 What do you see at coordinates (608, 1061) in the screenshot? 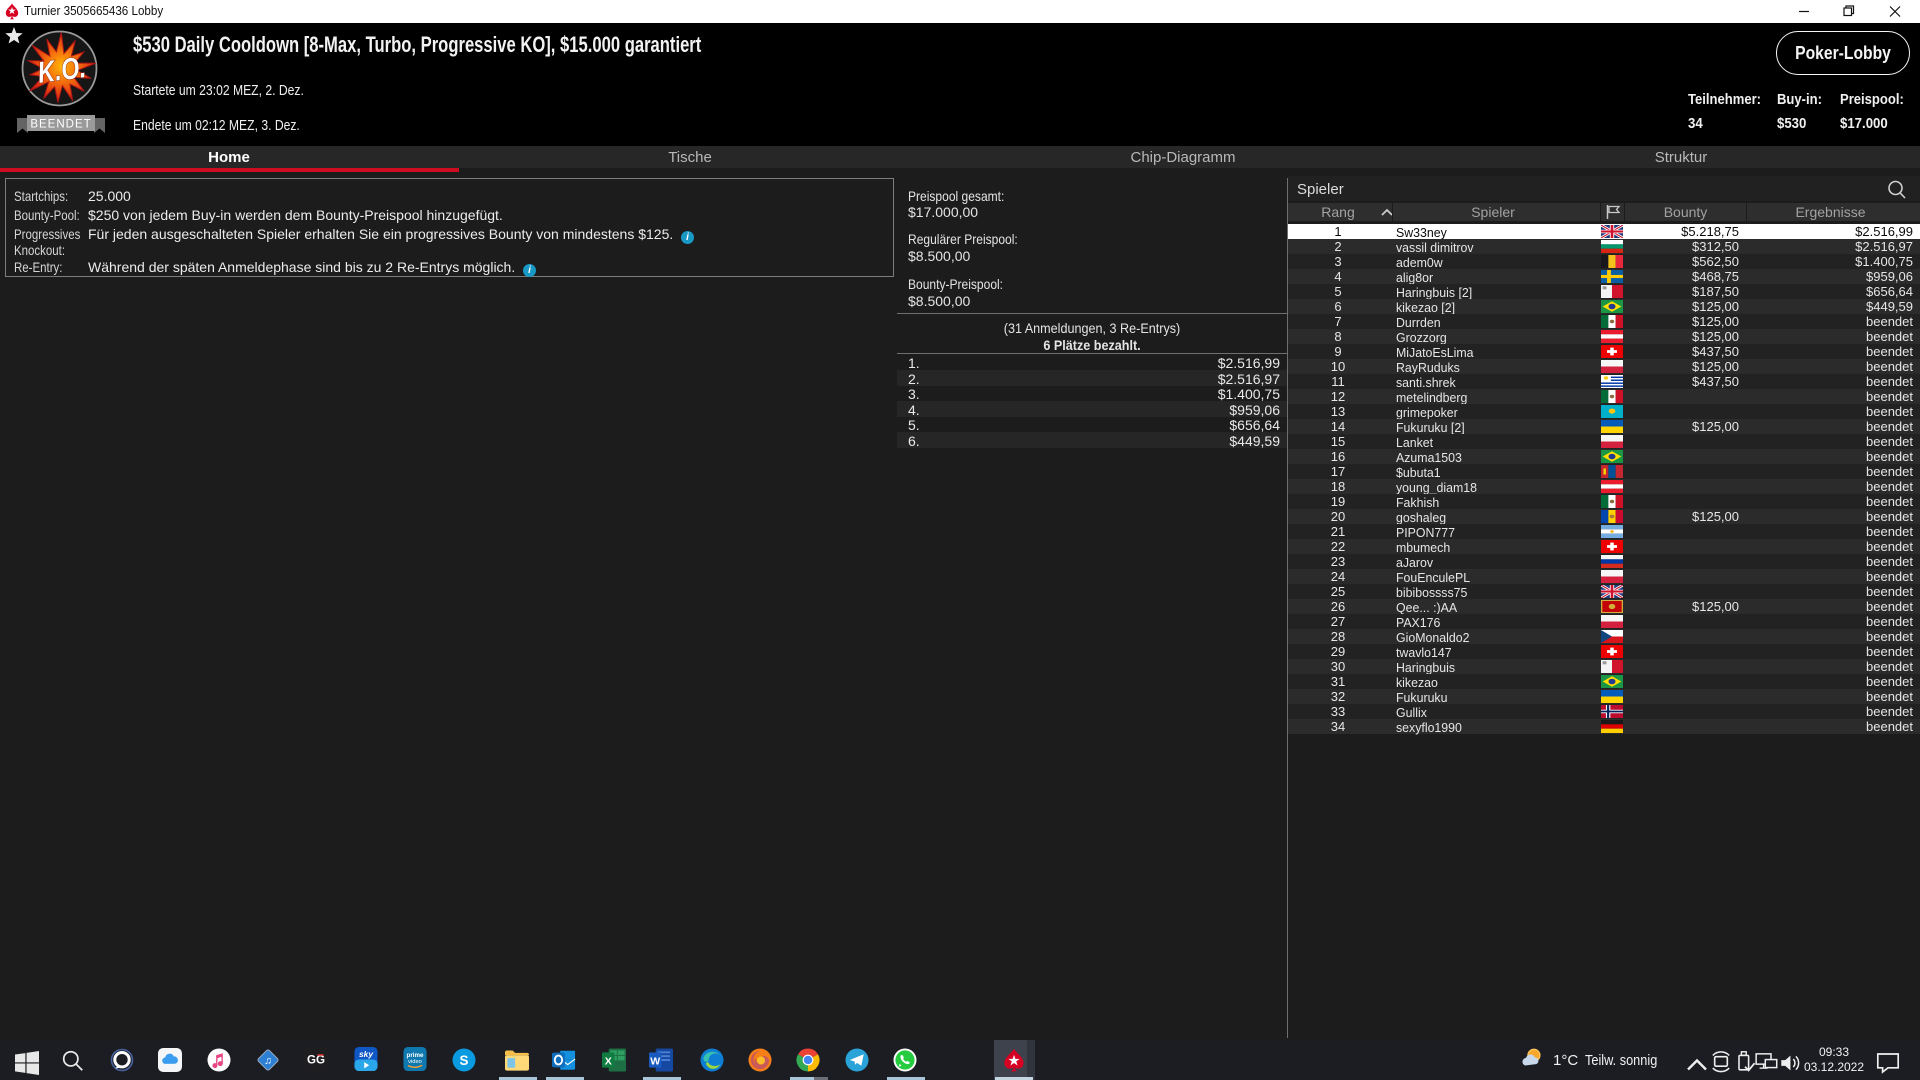
I see `svg-text: X` at bounding box center [608, 1061].